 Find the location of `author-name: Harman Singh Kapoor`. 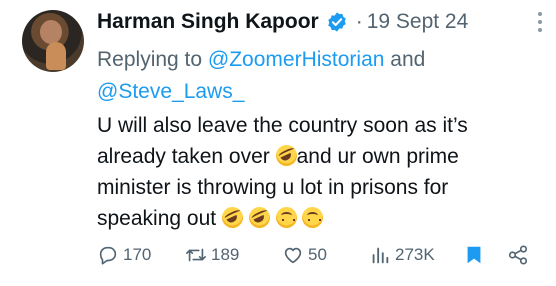

author-name: Harman Singh Kapoor is located at coordinates (208, 22).